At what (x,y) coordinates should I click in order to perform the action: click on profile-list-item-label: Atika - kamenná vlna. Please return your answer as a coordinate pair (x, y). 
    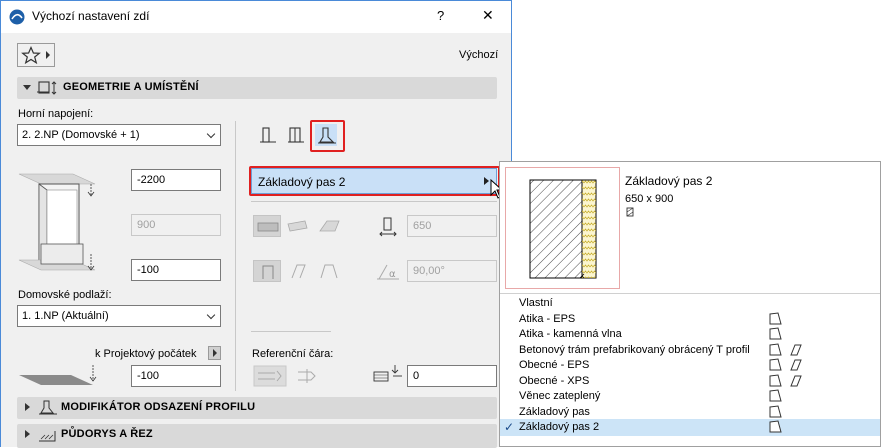
    Looking at the image, I should click on (570, 334).